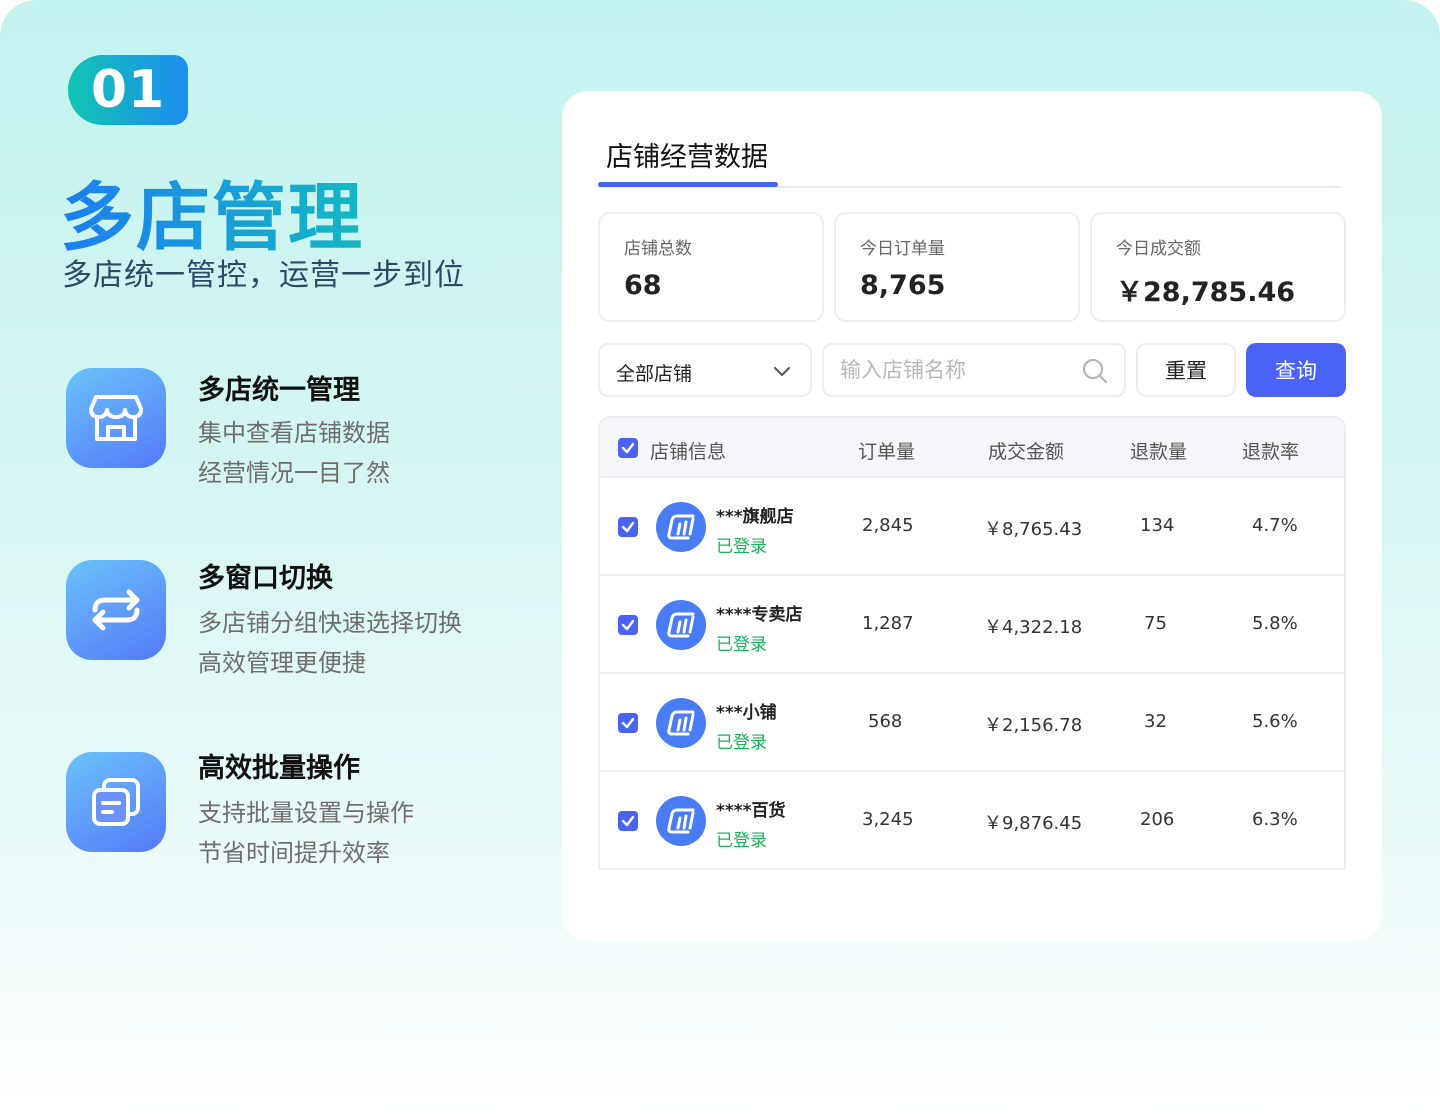 This screenshot has height=1120, width=1440. Describe the element at coordinates (888, 819) in the screenshot. I see `orders-cell: 3,245` at that location.